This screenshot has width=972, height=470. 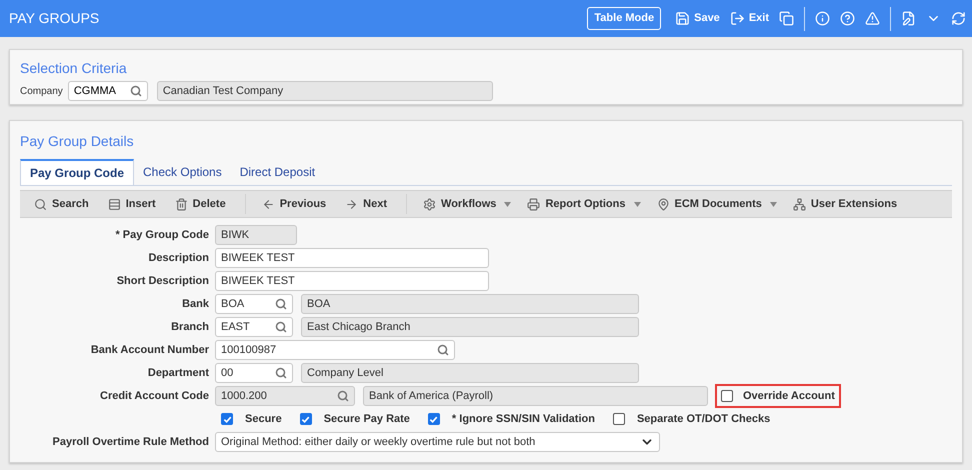 I want to click on input-field: 100100987, so click(x=335, y=350).